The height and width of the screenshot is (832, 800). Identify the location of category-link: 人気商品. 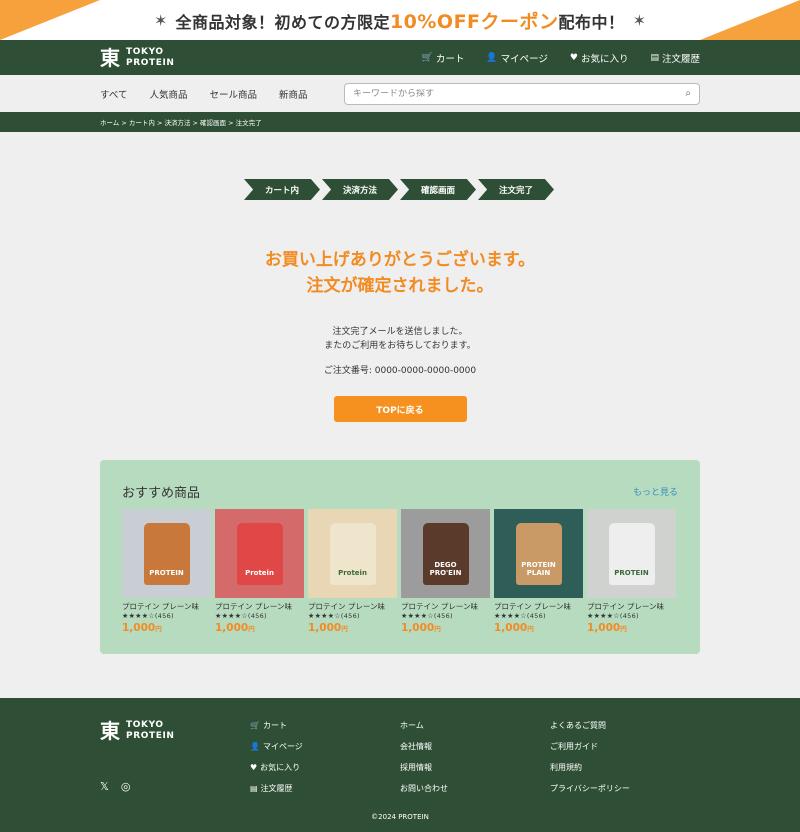
(168, 94).